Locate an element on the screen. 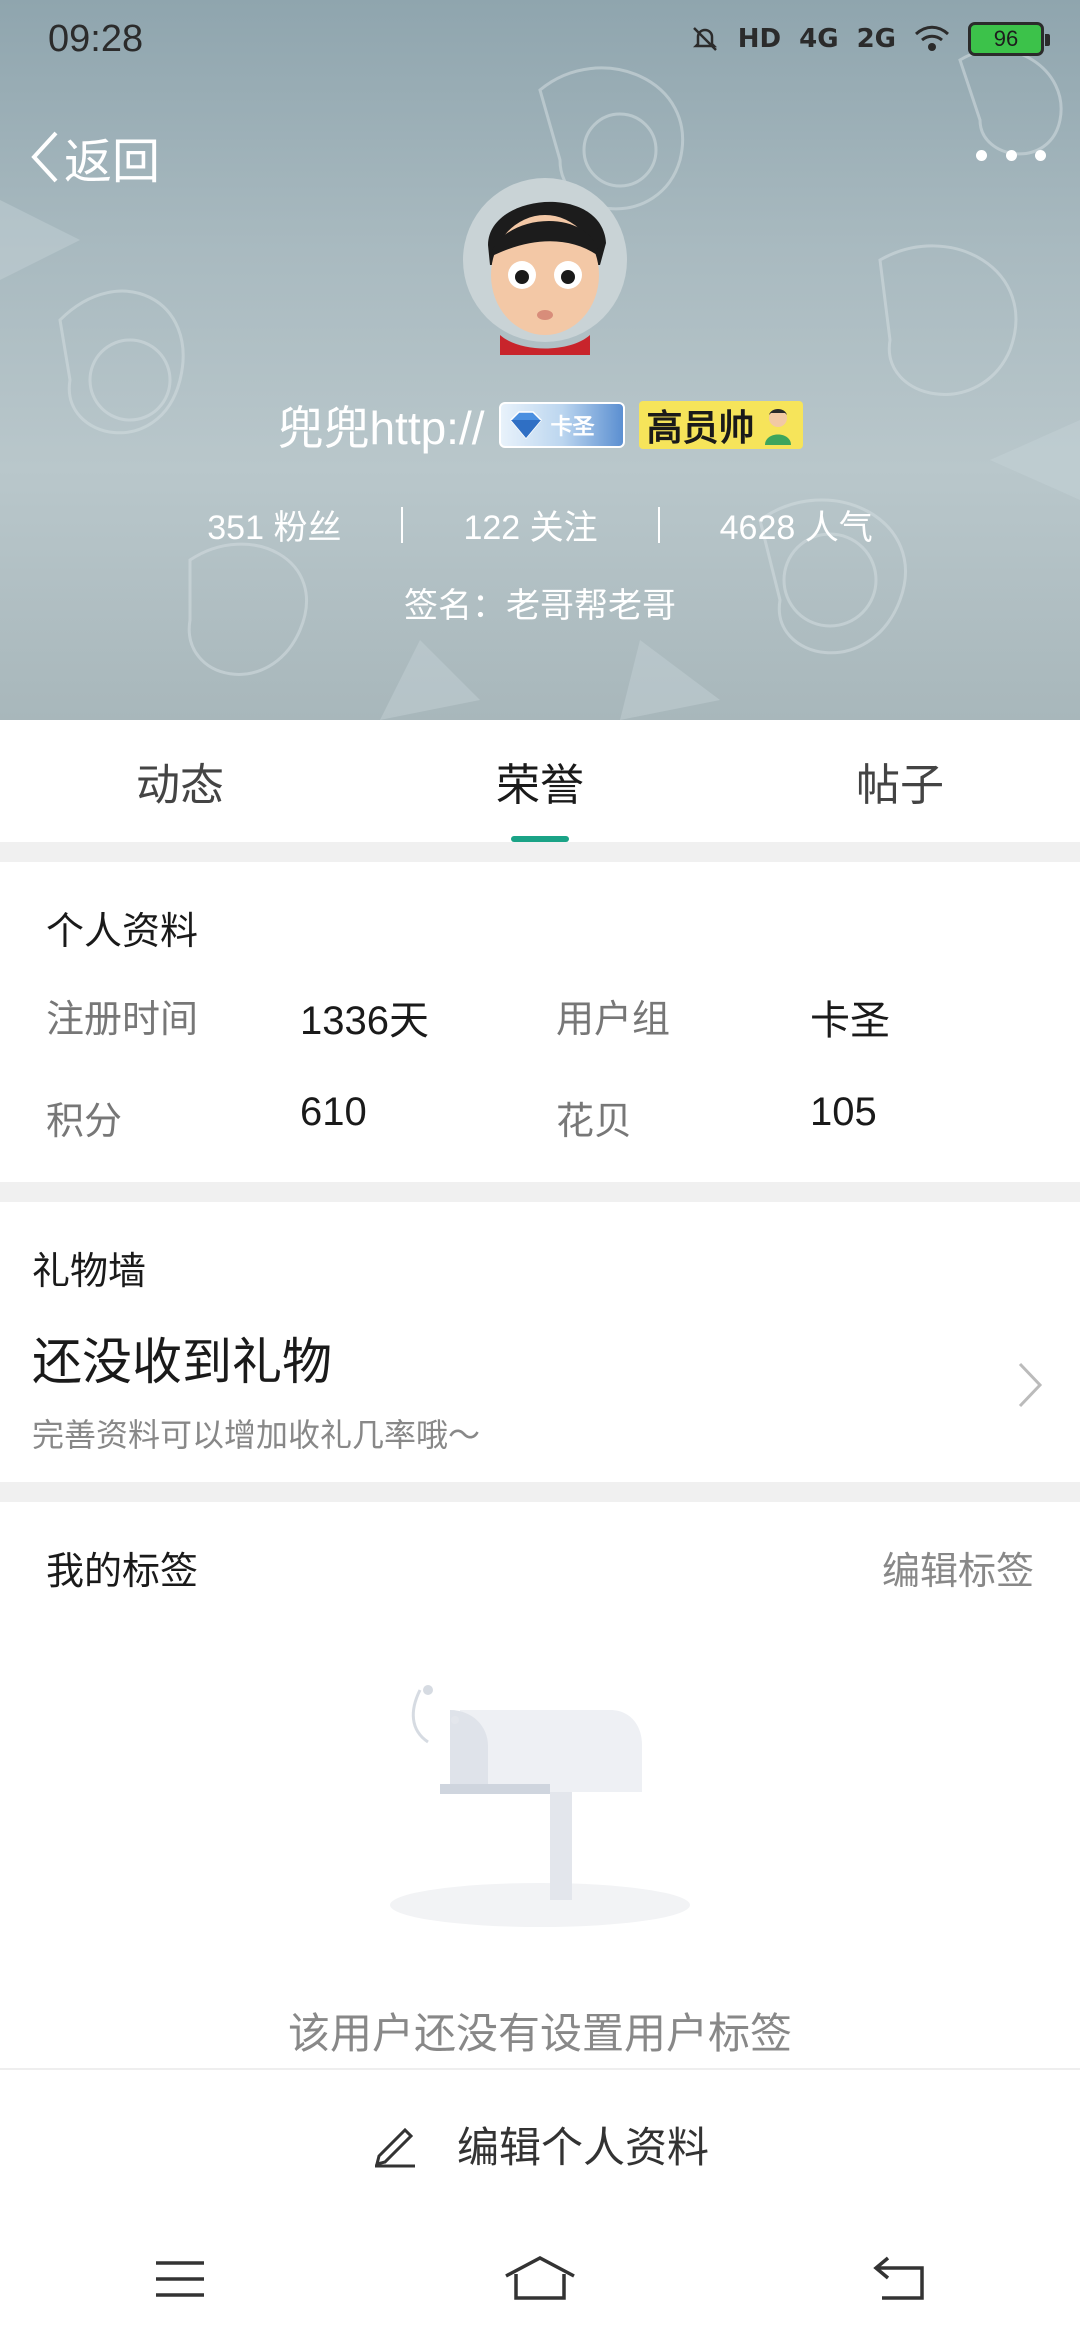 The height and width of the screenshot is (2340, 1080). battery-indicator: 96 is located at coordinates (1009, 39).